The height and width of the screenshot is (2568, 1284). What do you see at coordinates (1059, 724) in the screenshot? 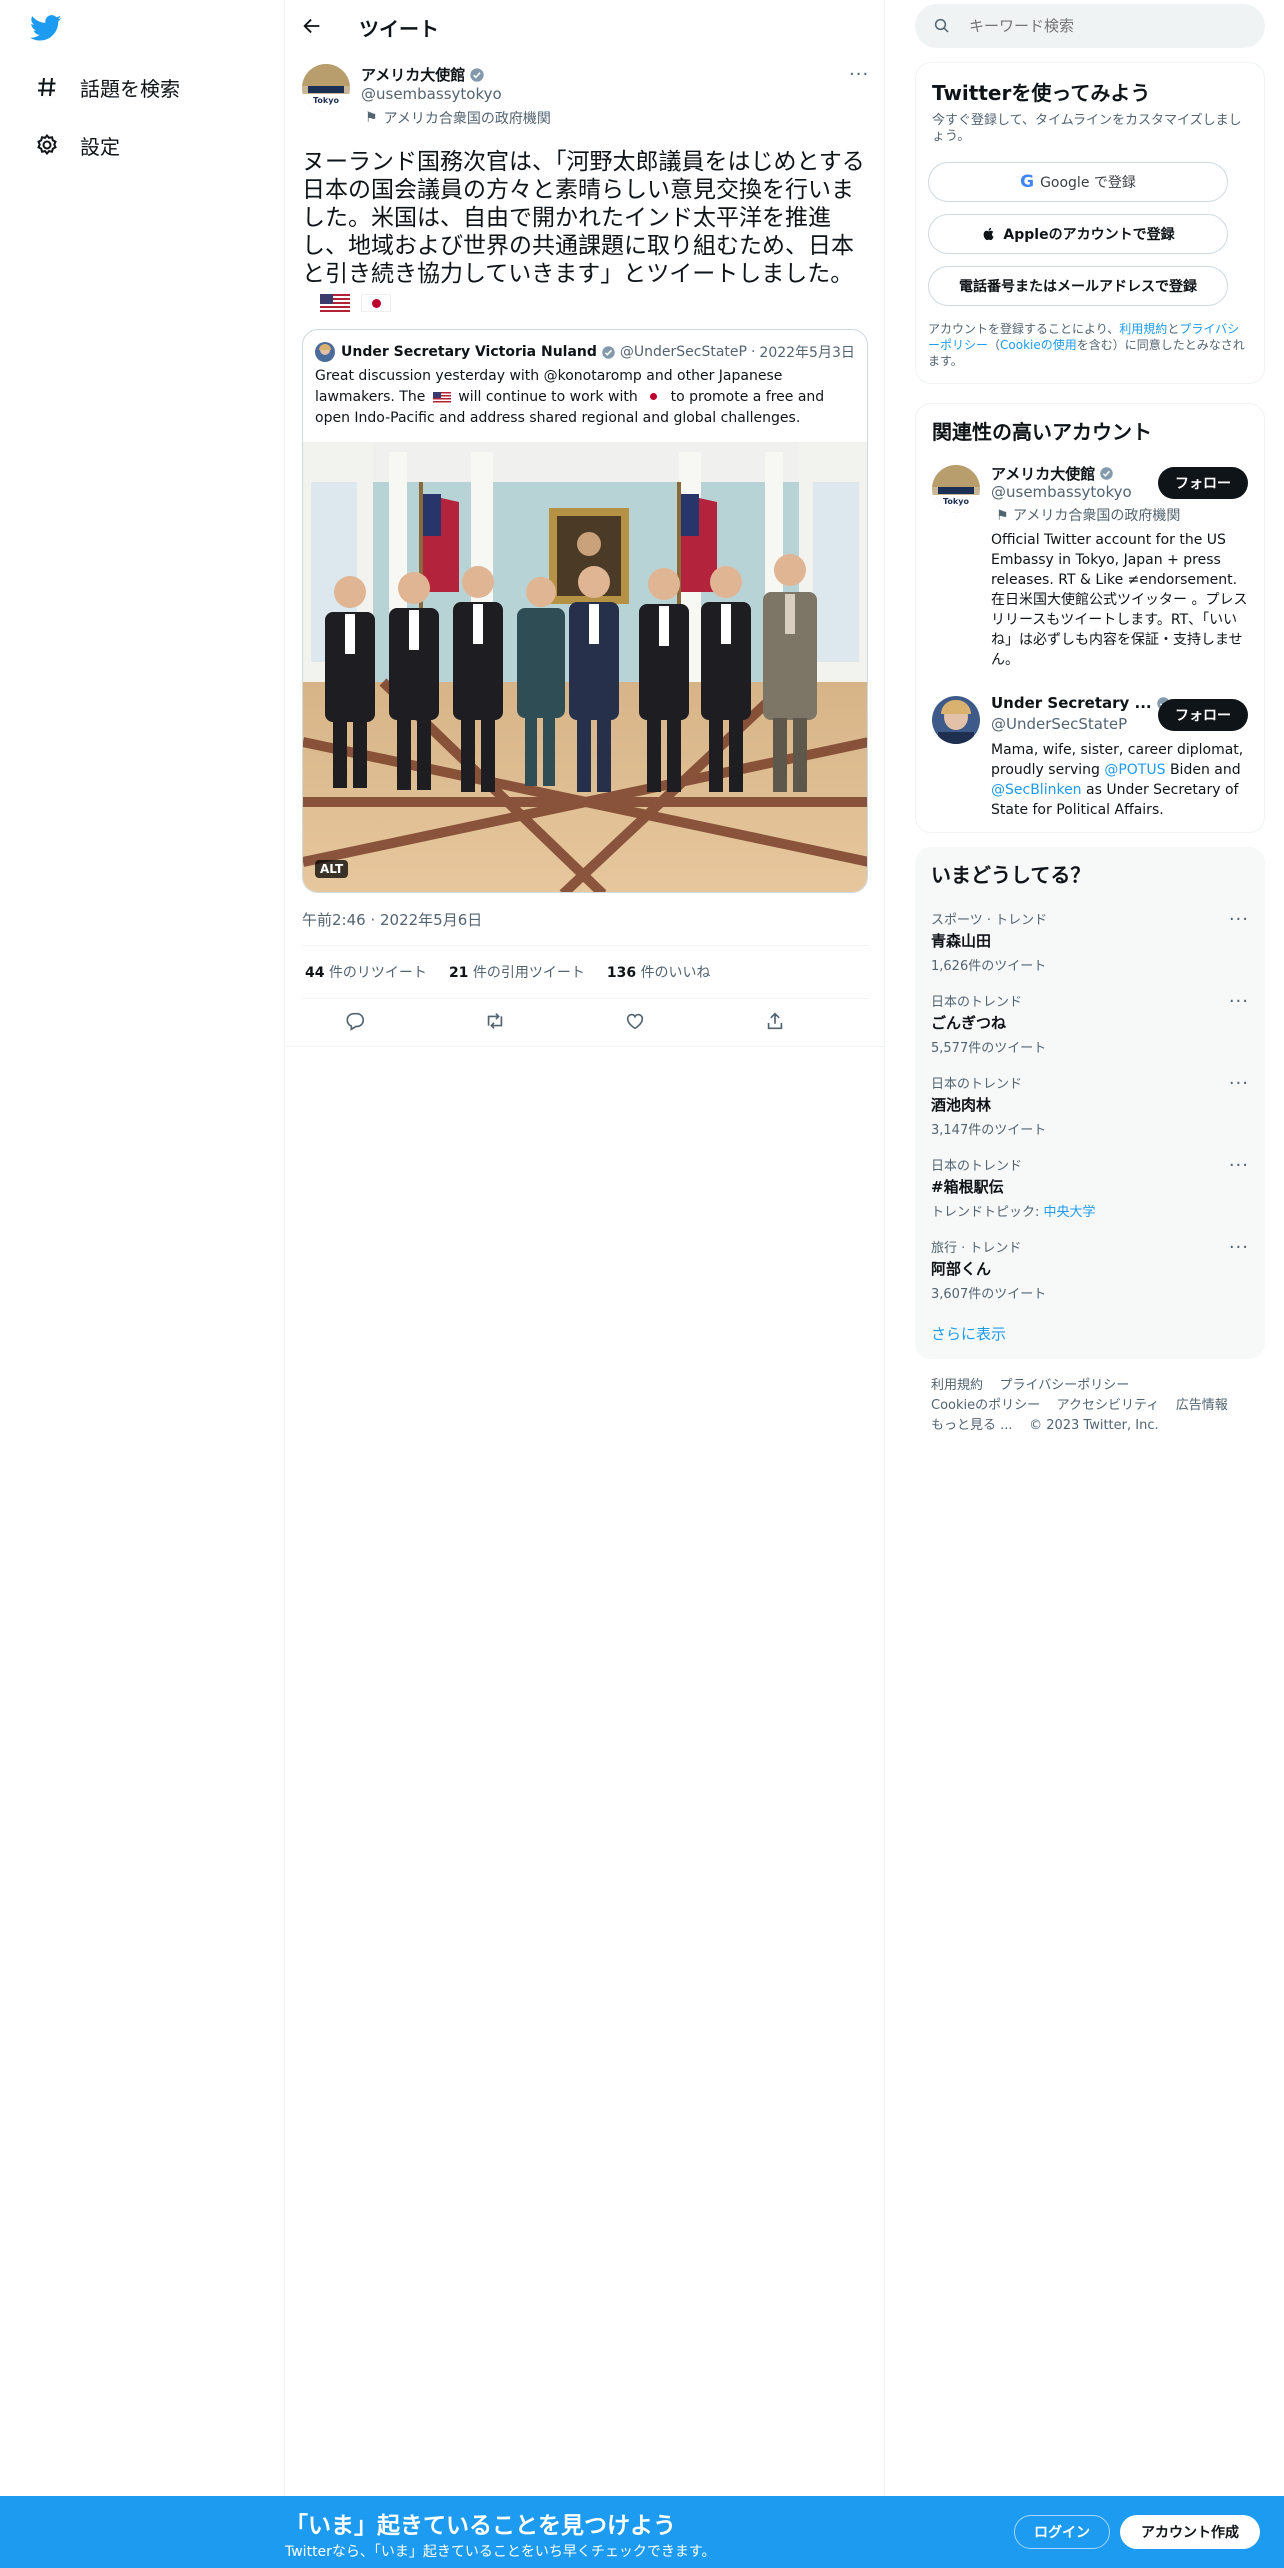
I see `related-account-handle: @UnderSecStateP` at bounding box center [1059, 724].